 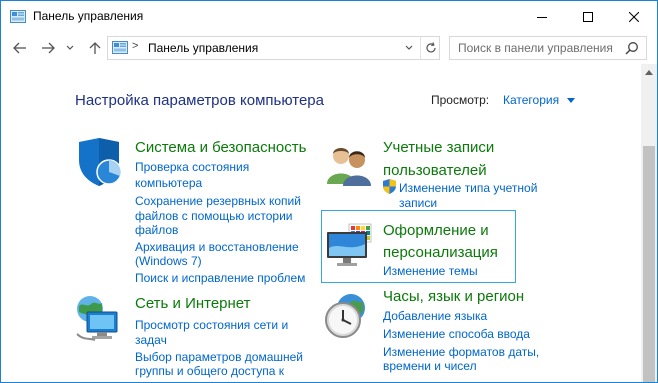 I want to click on breadcrumb-control-panel: Панель управления, so click(x=203, y=48).